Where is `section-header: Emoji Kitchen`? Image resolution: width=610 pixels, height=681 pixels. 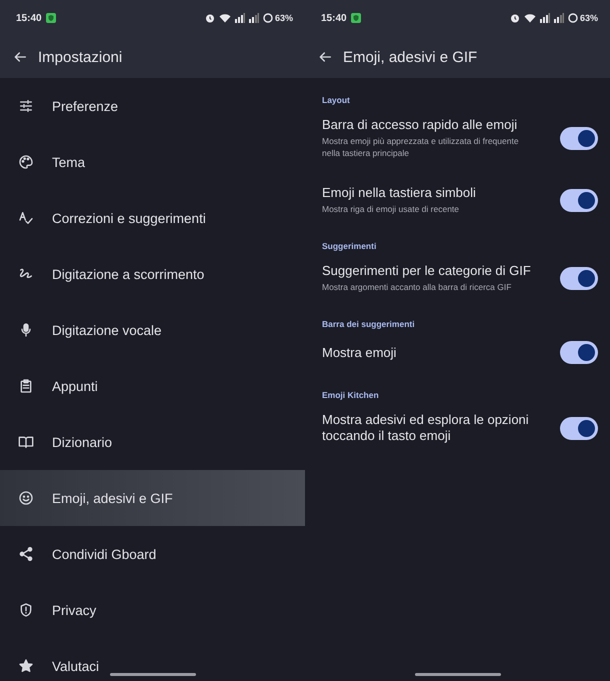
section-header: Emoji Kitchen is located at coordinates (351, 395).